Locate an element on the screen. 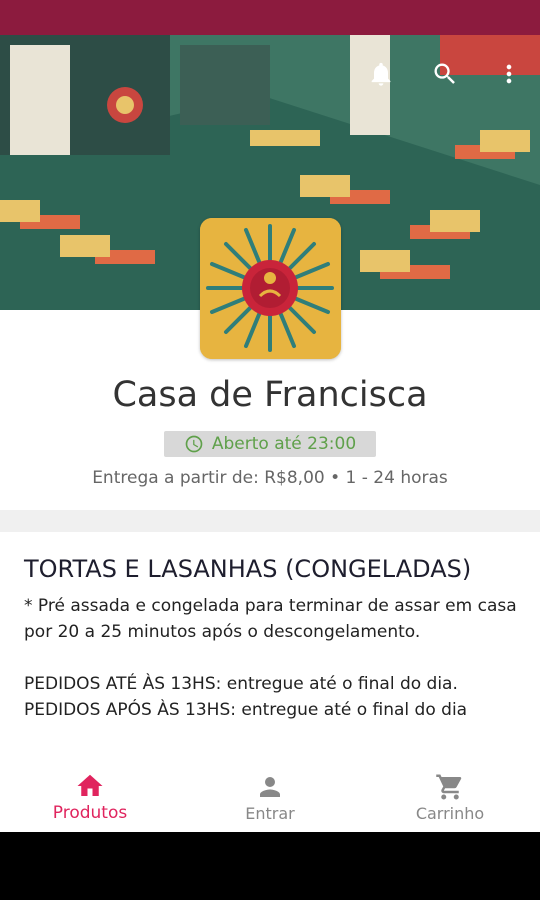  nav-cart-label: Carrinho is located at coordinates (450, 813).